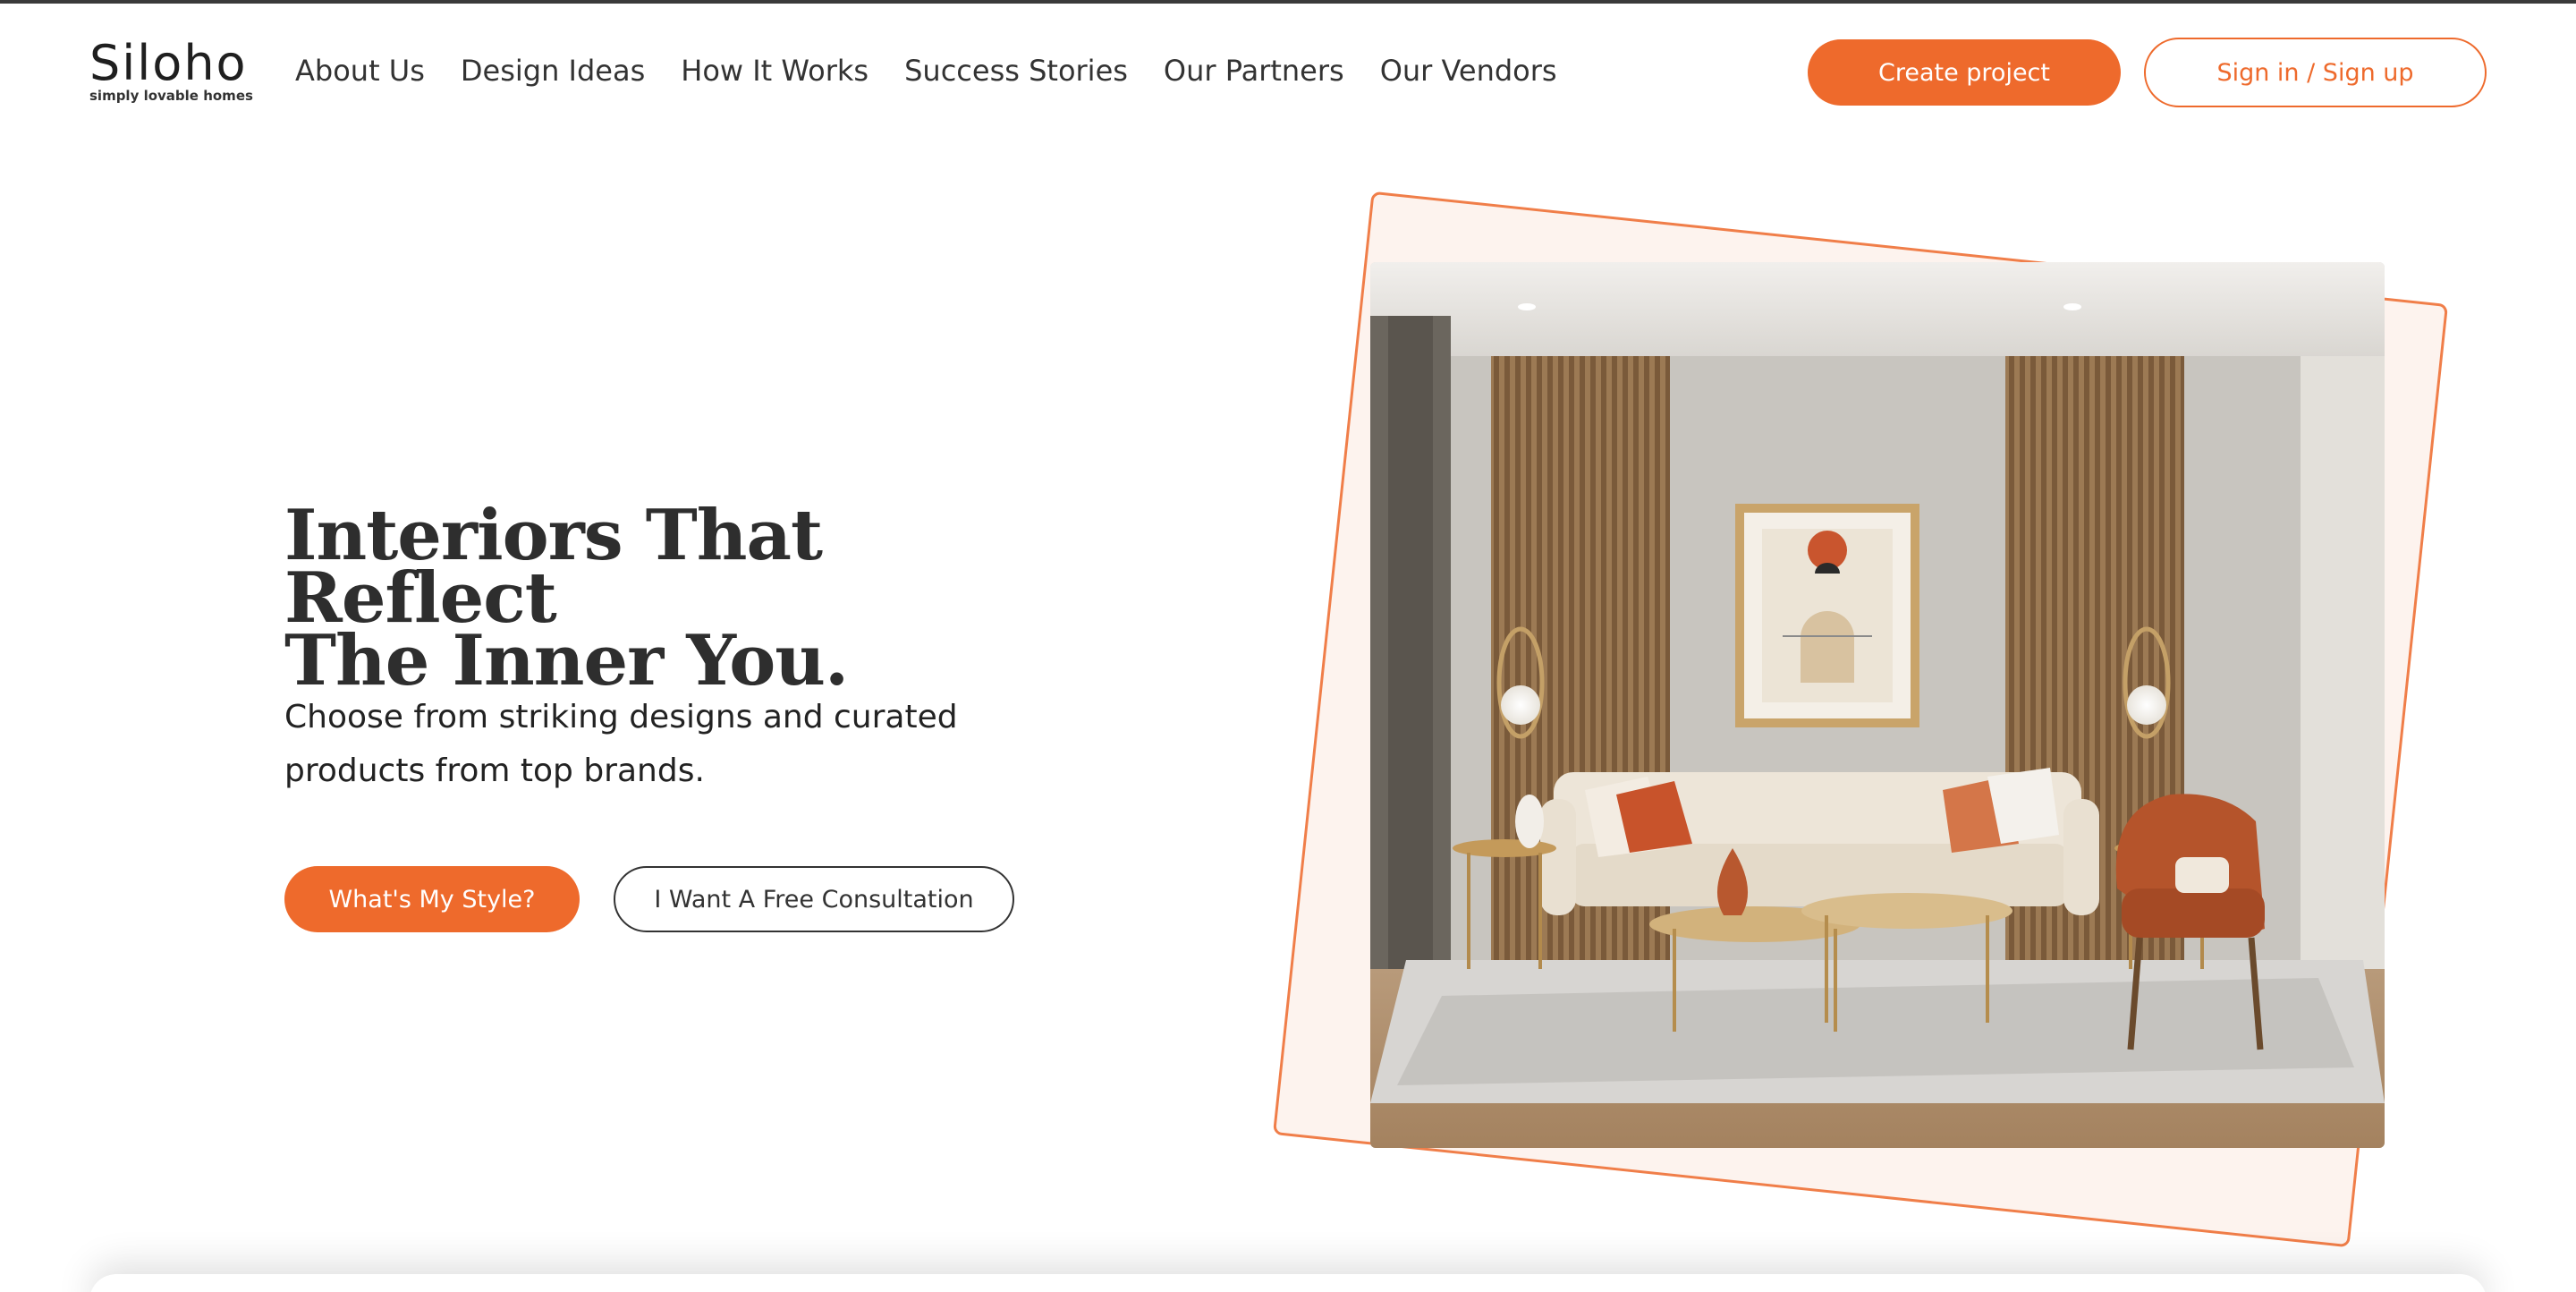 This screenshot has width=2576, height=1292. I want to click on nav-about-us: About Us, so click(360, 71).